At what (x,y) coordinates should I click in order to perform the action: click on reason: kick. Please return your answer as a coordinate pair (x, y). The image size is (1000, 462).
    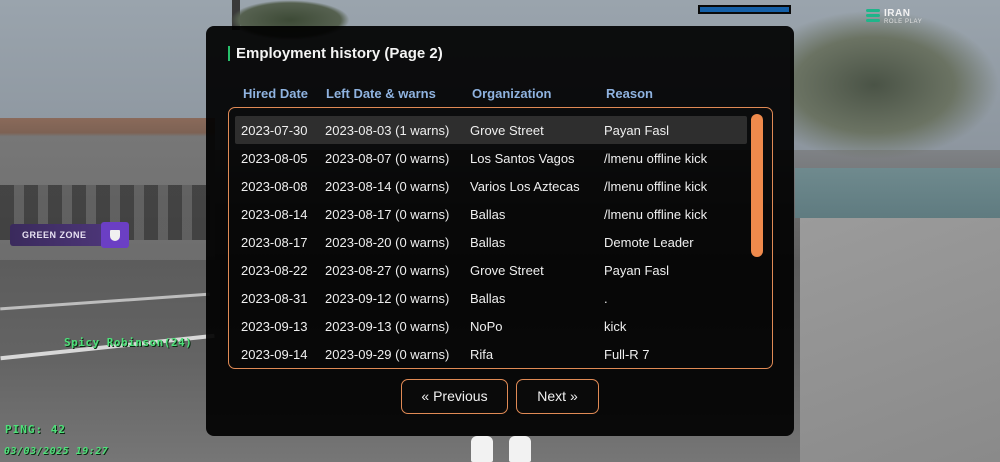
    Looking at the image, I should click on (615, 326).